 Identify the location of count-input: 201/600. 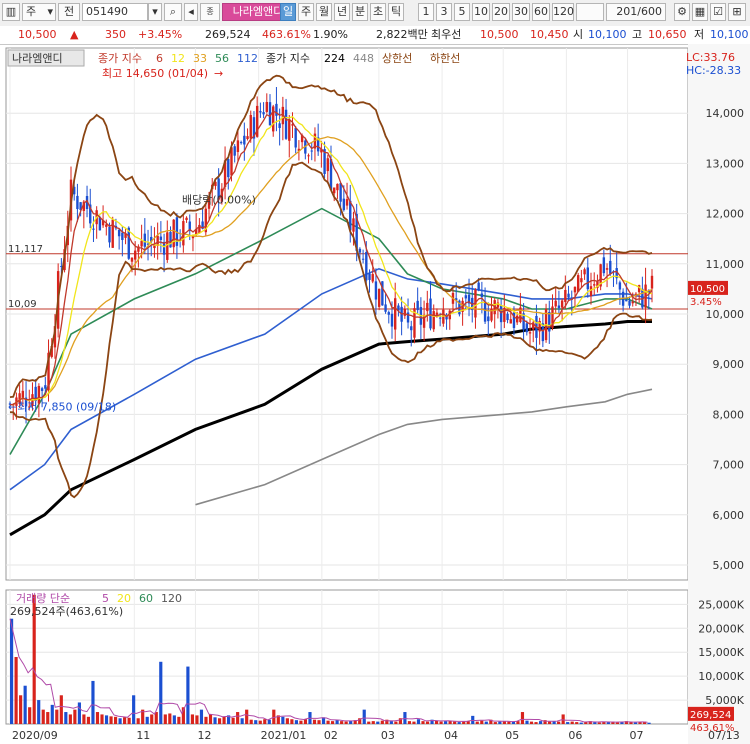
(636, 12).